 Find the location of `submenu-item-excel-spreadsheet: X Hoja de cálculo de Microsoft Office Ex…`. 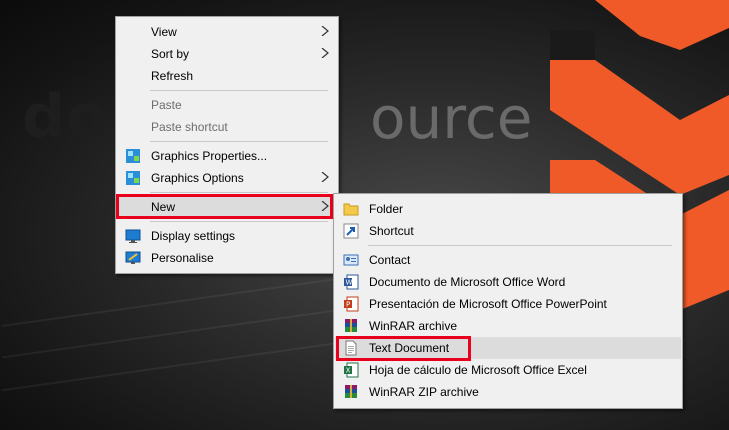

submenu-item-excel-spreadsheet: X Hoja de cálculo de Microsoft Office Ex… is located at coordinates (508, 370).